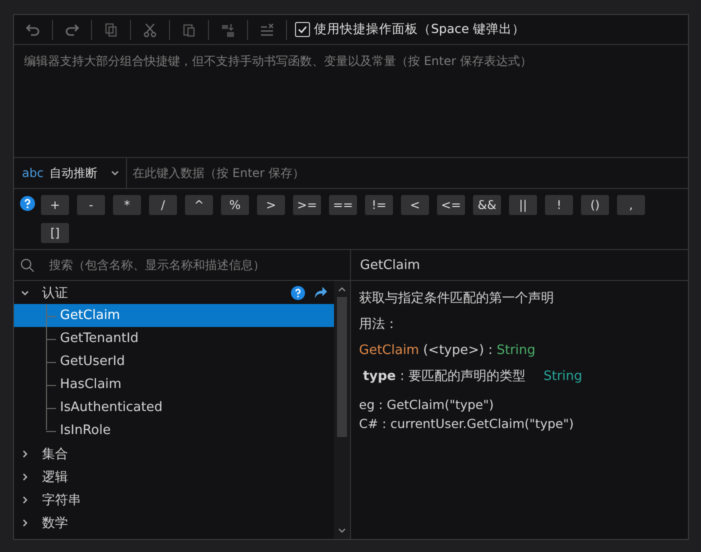 This screenshot has height=552, width=701. What do you see at coordinates (420, 29) in the screenshot?
I see `checkbox-label: 使用快捷操作面板（Space 键弹出）` at bounding box center [420, 29].